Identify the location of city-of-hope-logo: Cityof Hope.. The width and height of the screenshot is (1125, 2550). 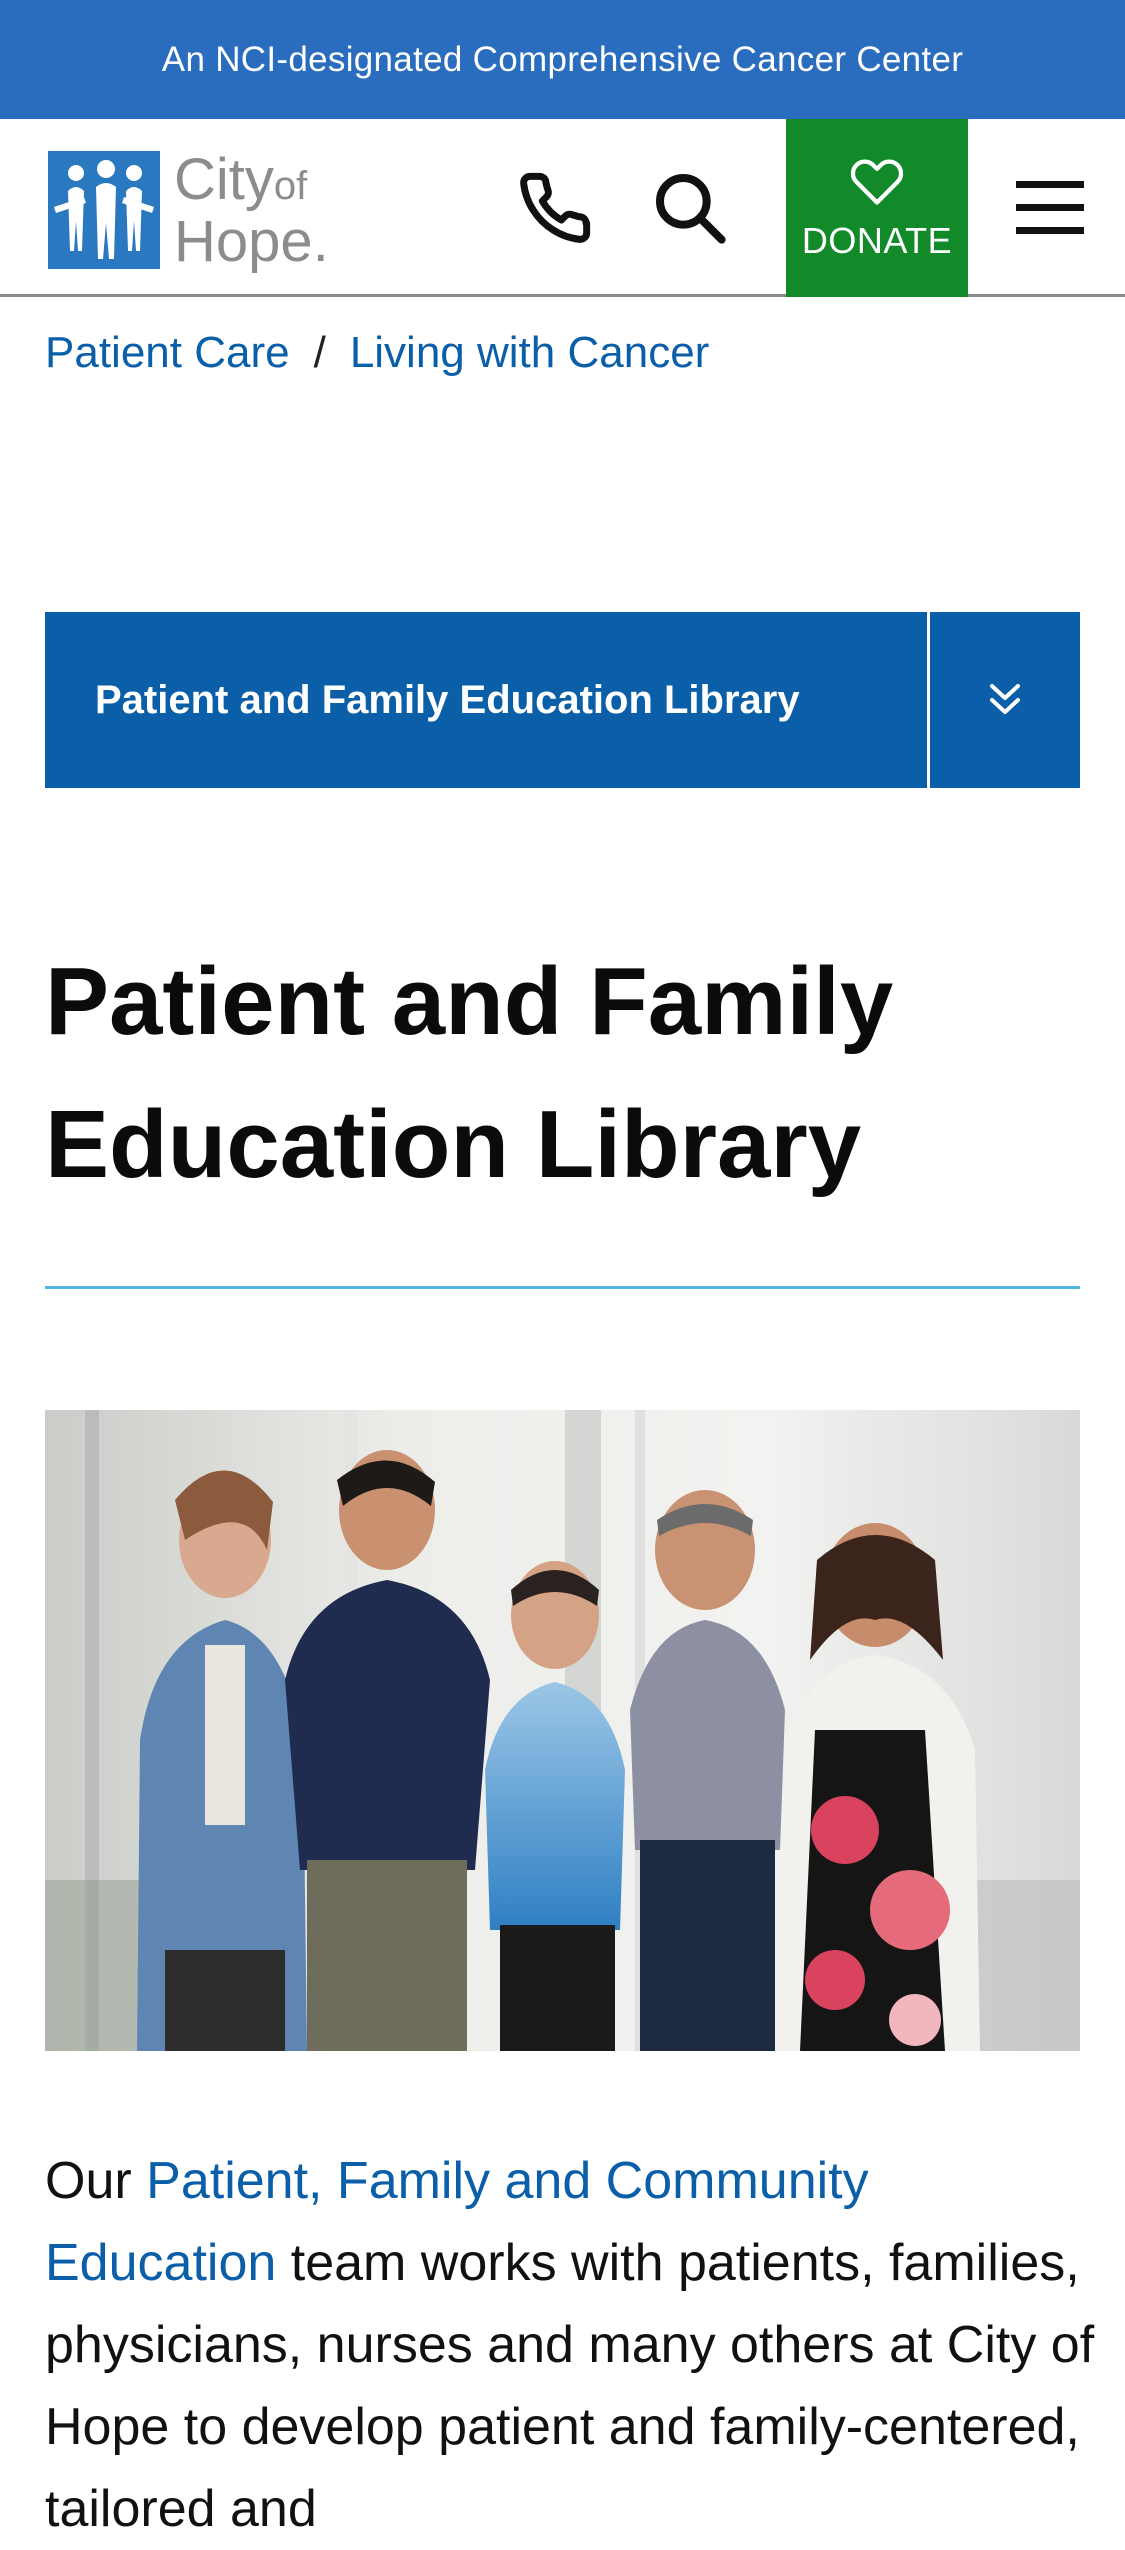
(198, 211).